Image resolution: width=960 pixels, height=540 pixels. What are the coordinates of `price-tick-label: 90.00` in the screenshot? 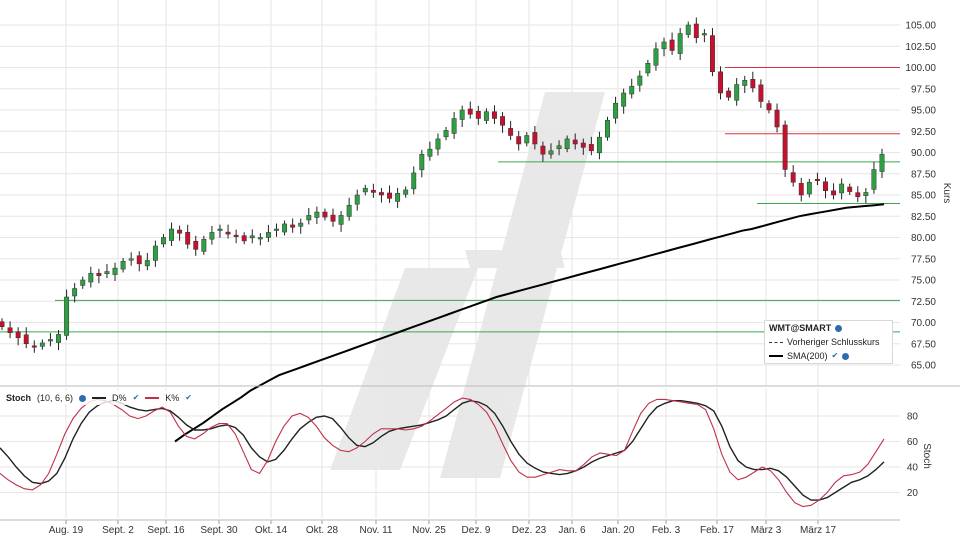 It's located at (923, 153).